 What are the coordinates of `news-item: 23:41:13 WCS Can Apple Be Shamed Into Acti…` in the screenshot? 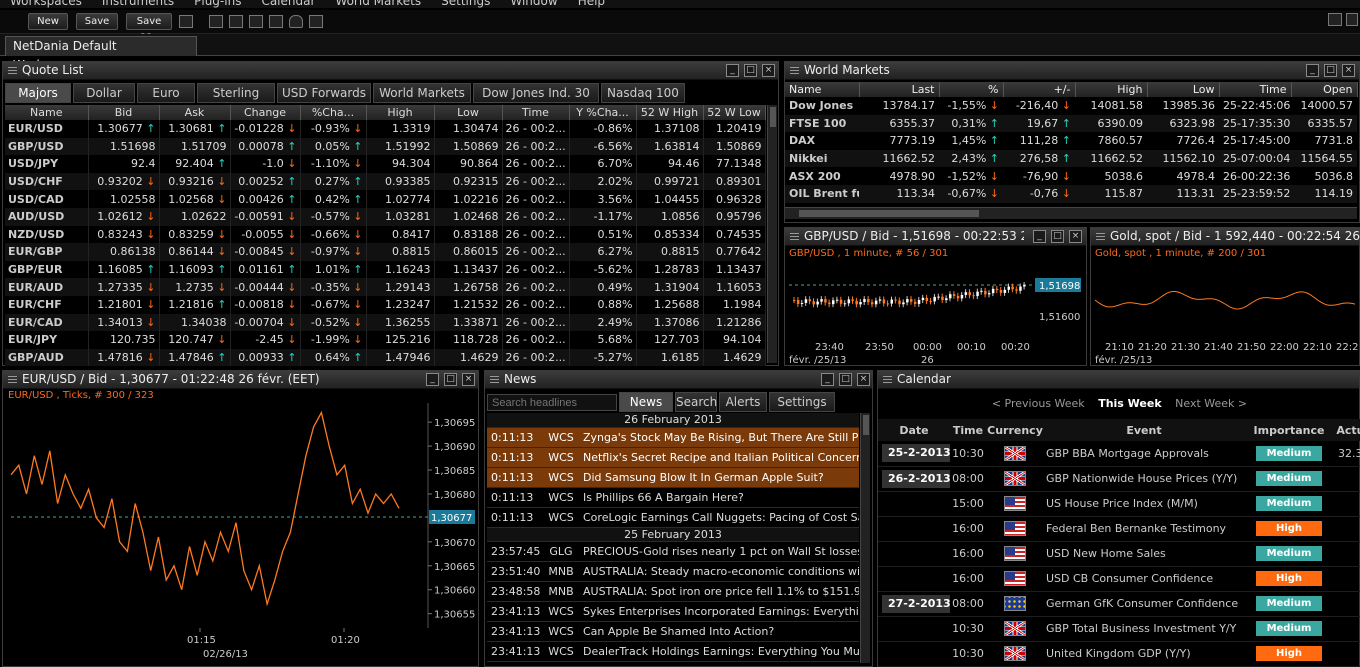 It's located at (673, 631).